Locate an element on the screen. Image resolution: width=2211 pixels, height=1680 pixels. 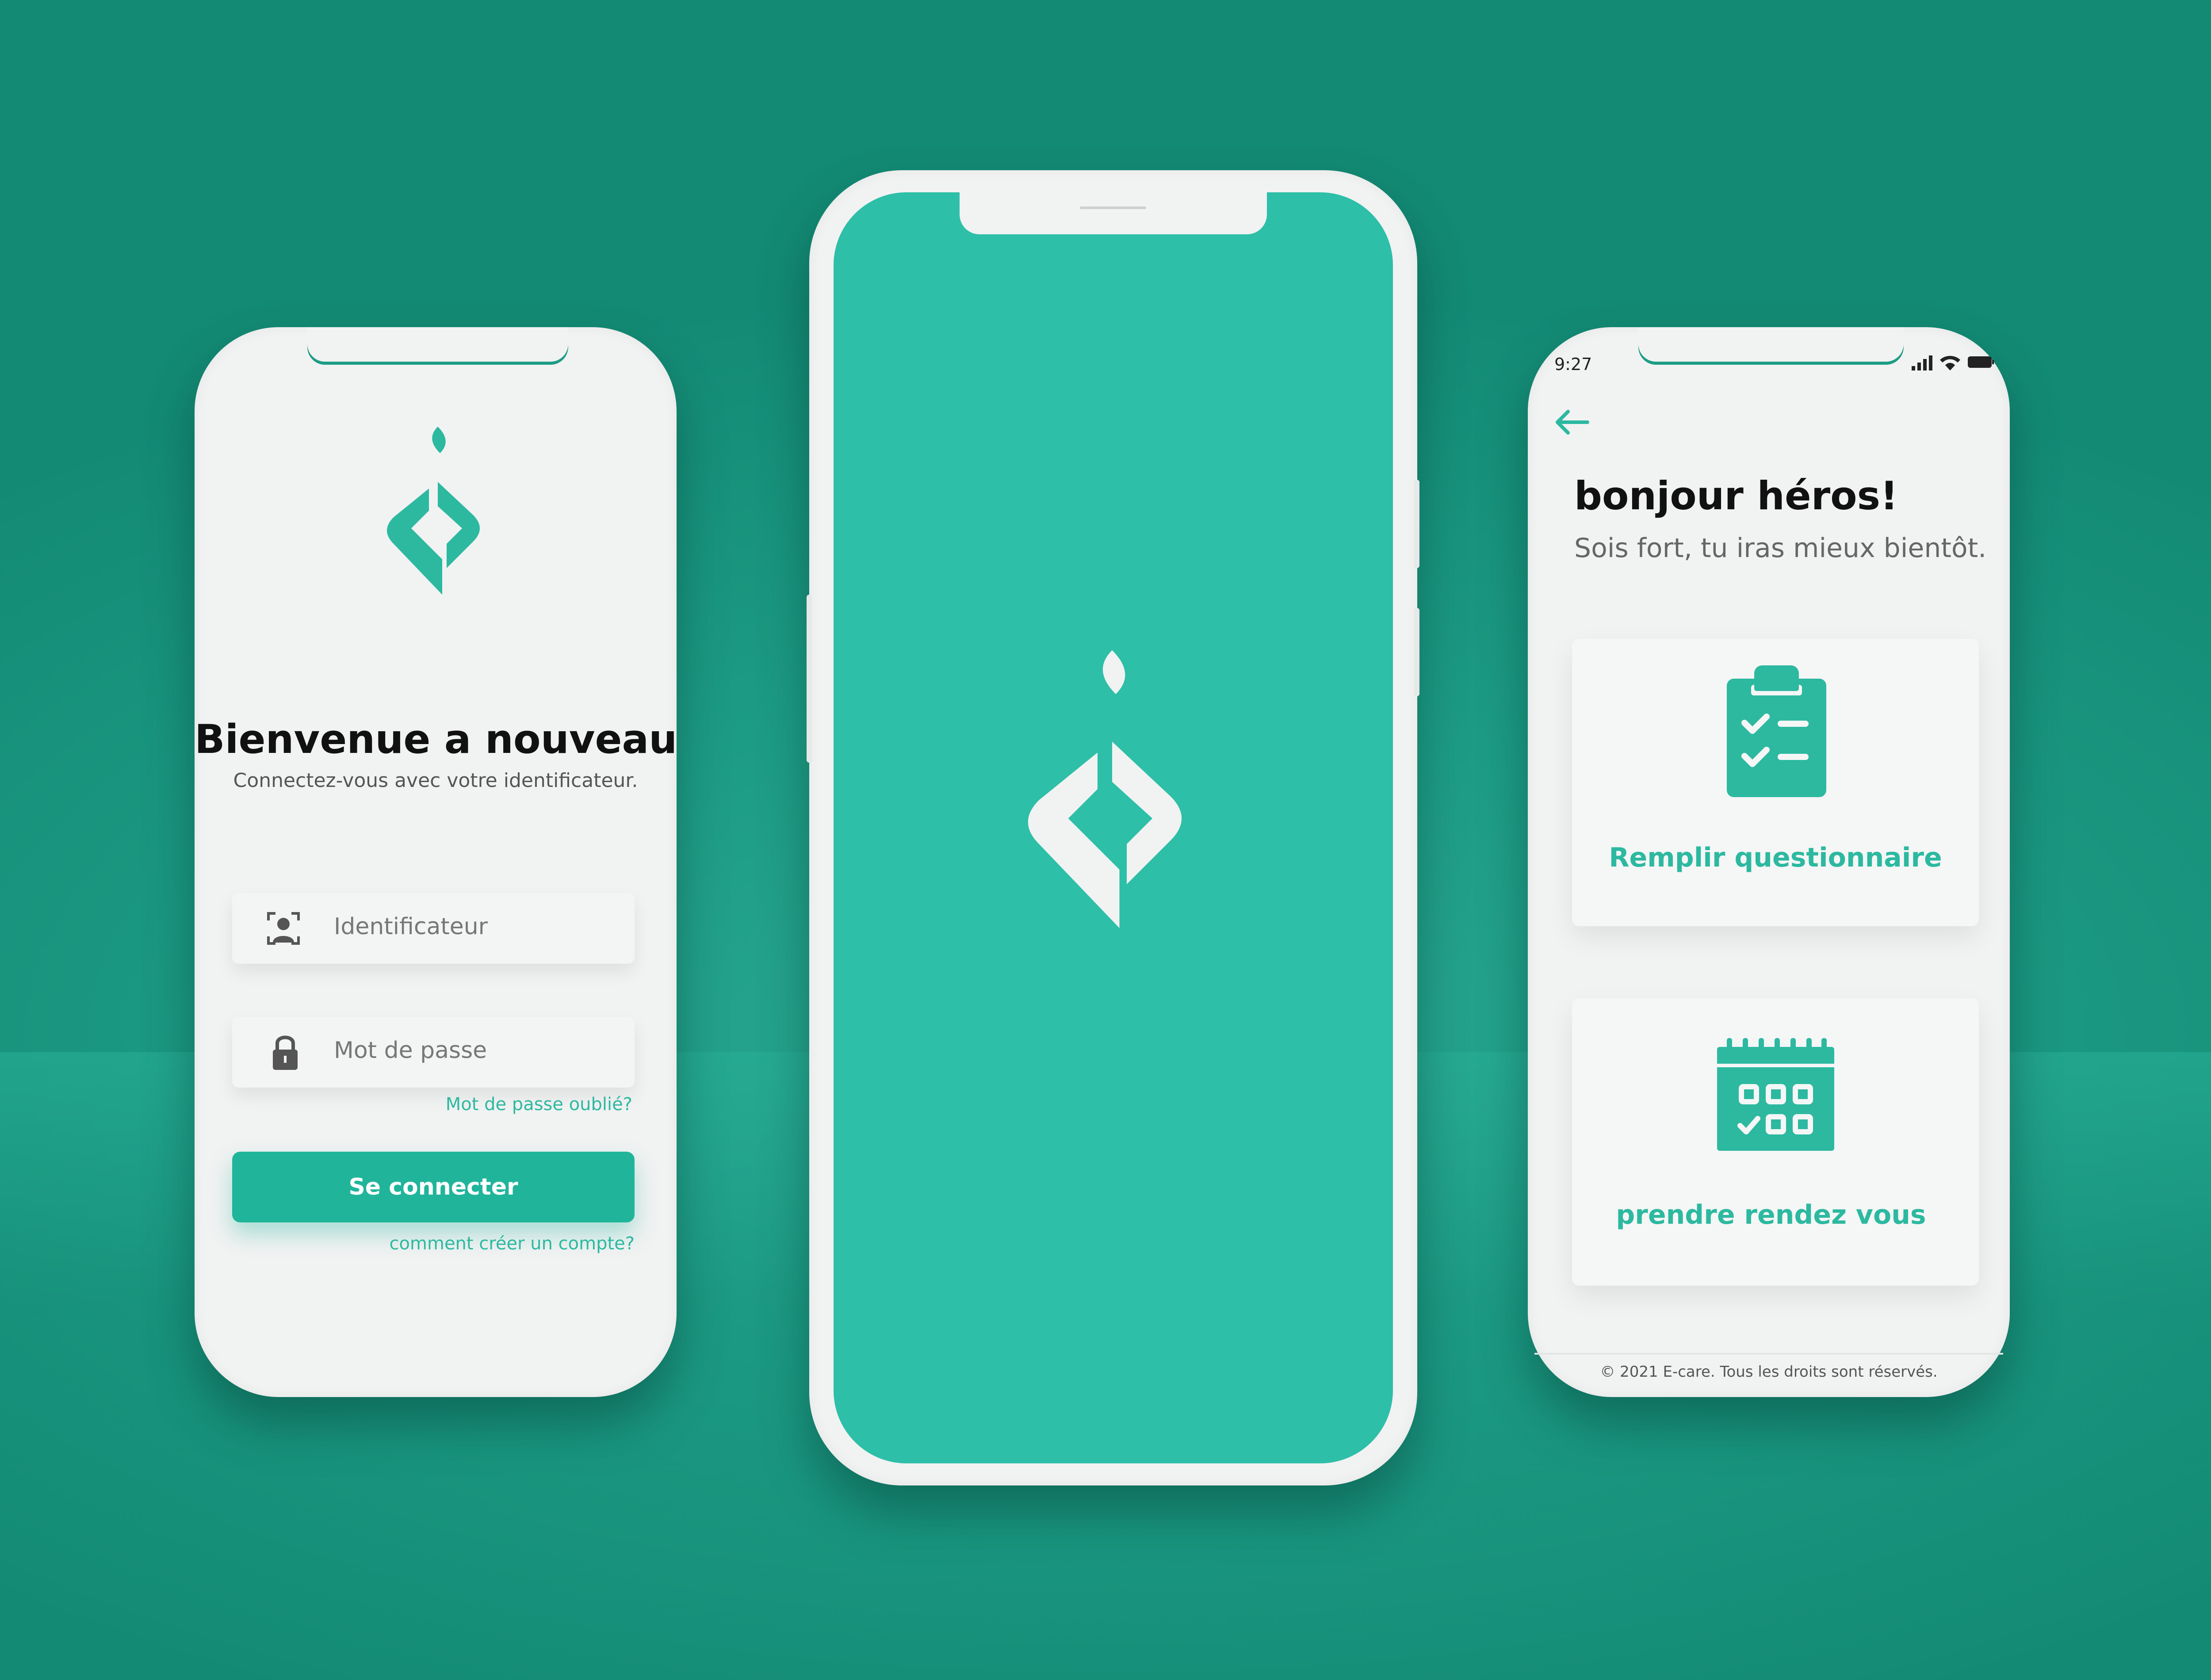
login-title: Bienvenue a nouveau is located at coordinates (436, 739).